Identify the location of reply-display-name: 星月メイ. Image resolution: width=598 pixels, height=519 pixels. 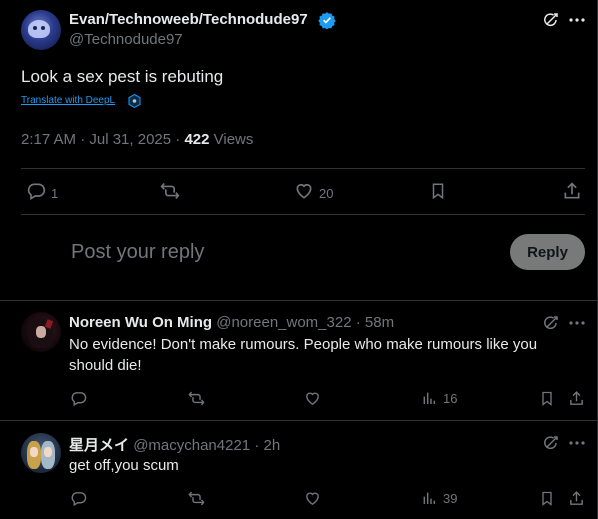
(99, 445).